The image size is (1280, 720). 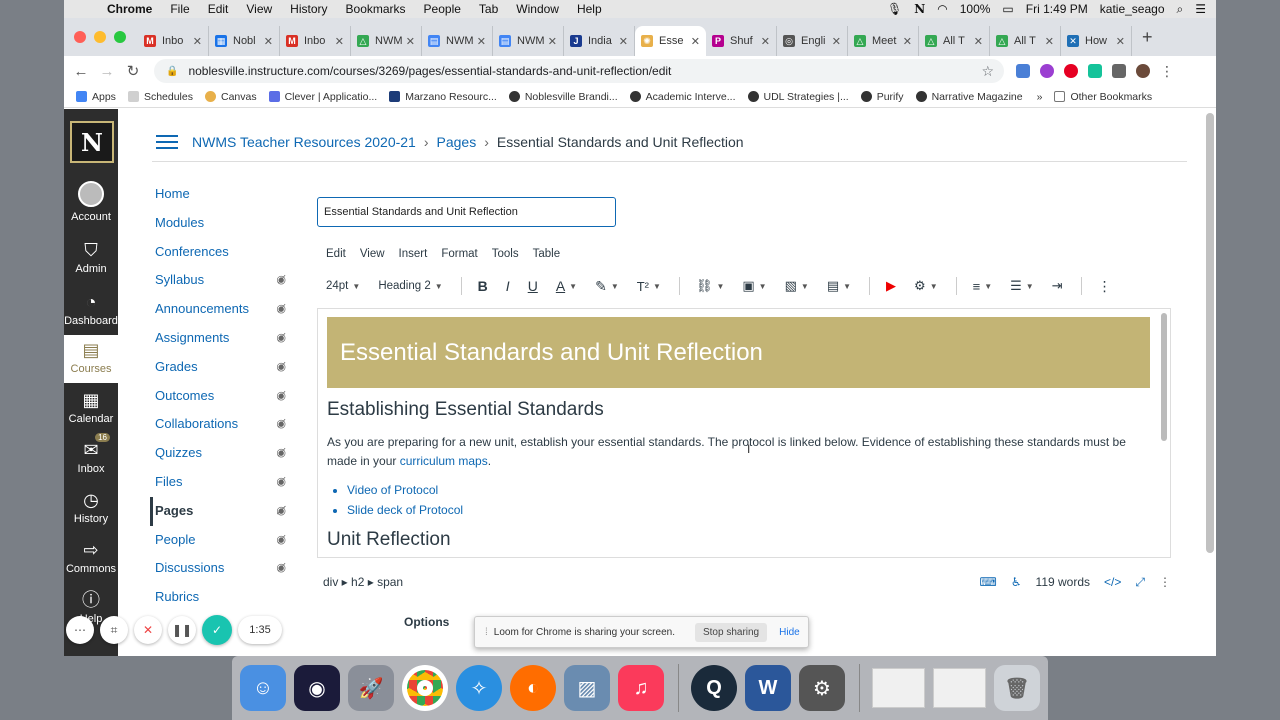 What do you see at coordinates (649, 286) in the screenshot?
I see `superscript-icon: T² ▼` at bounding box center [649, 286].